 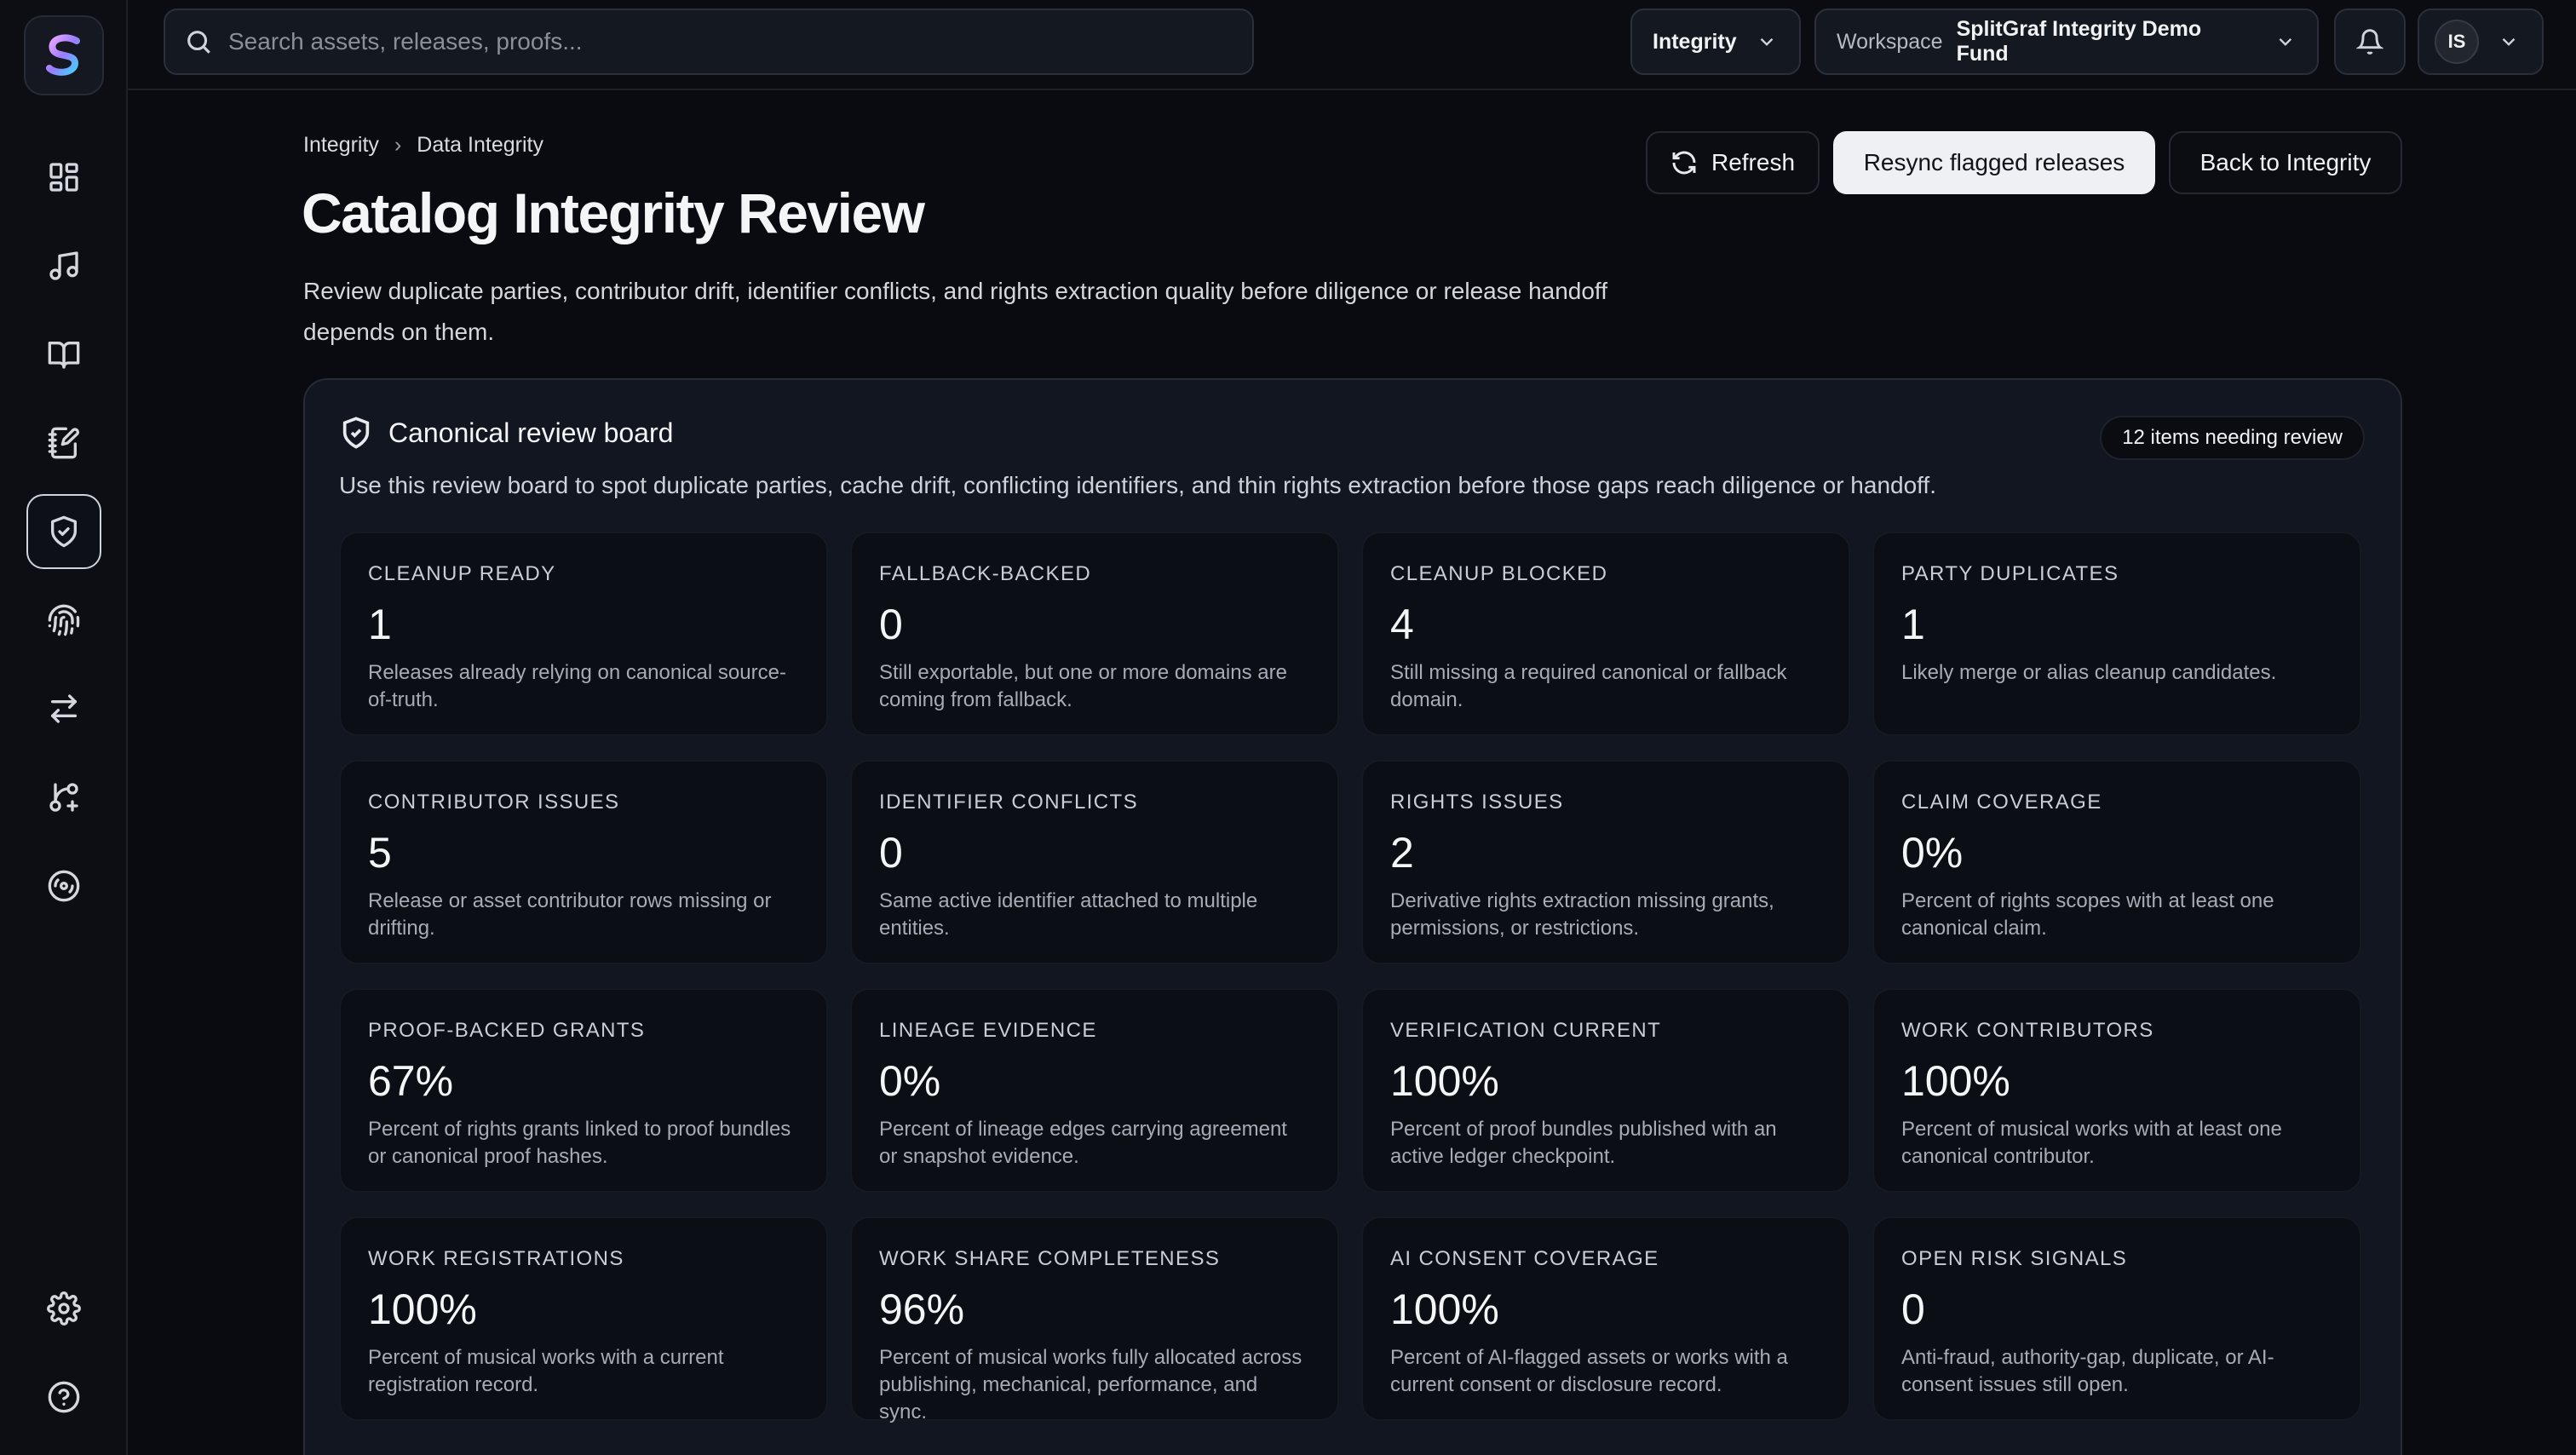 What do you see at coordinates (64, 265) in the screenshot?
I see `nav-music` at bounding box center [64, 265].